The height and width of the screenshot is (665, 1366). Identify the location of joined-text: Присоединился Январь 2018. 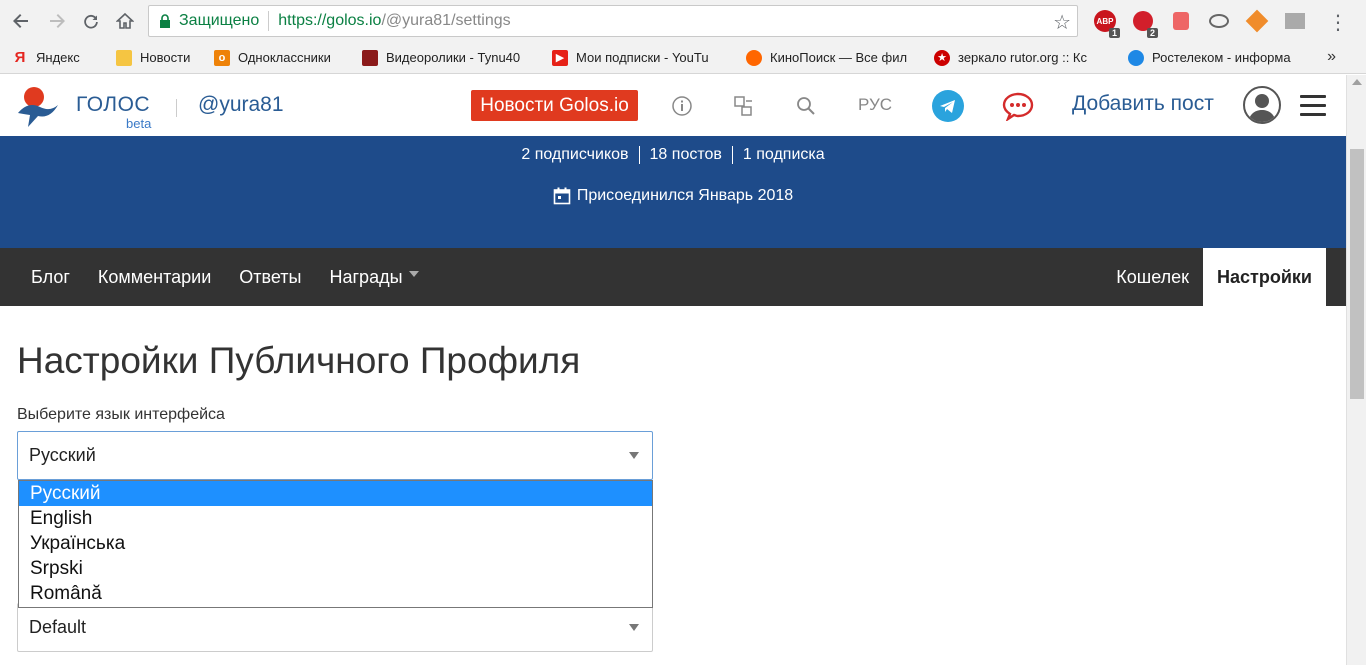
(685, 195).